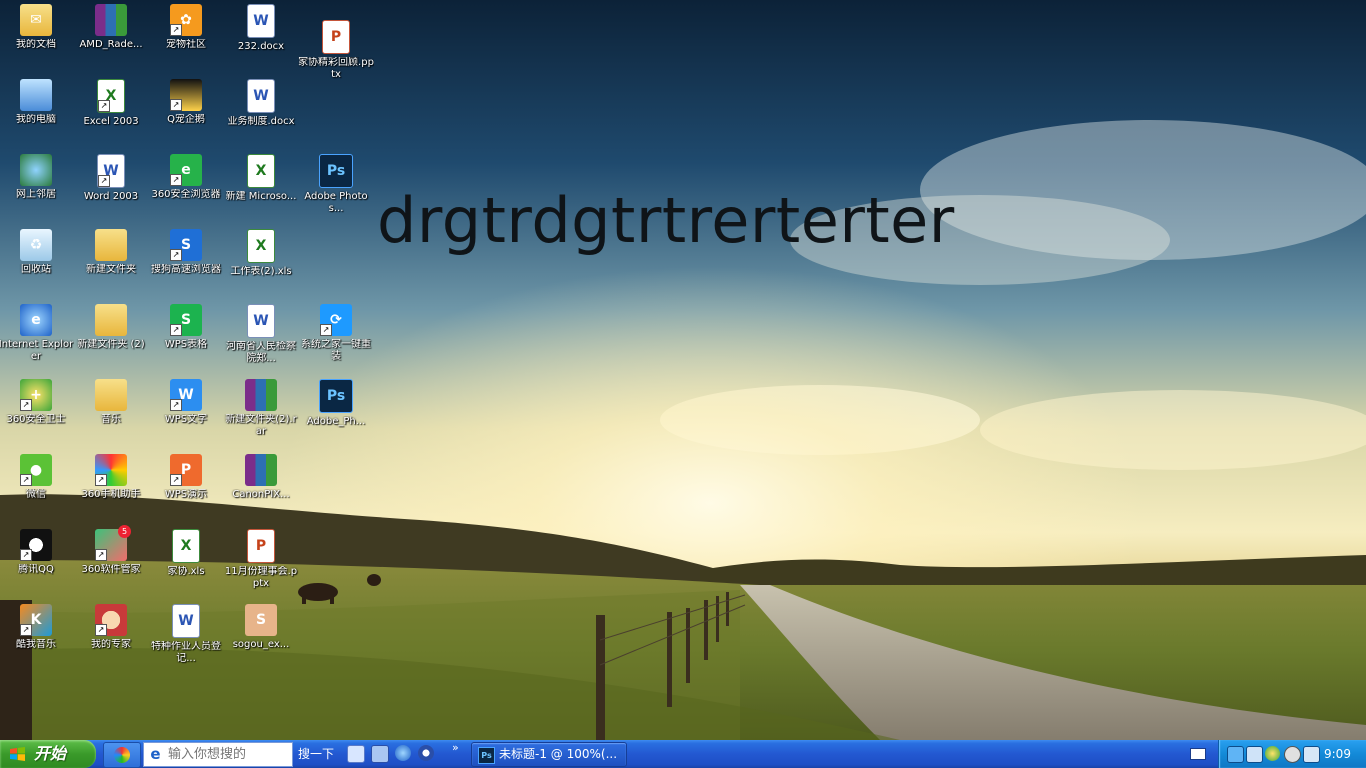  Describe the element at coordinates (36, 419) in the screenshot. I see `desktop-icon-label: 360安全卫士` at that location.